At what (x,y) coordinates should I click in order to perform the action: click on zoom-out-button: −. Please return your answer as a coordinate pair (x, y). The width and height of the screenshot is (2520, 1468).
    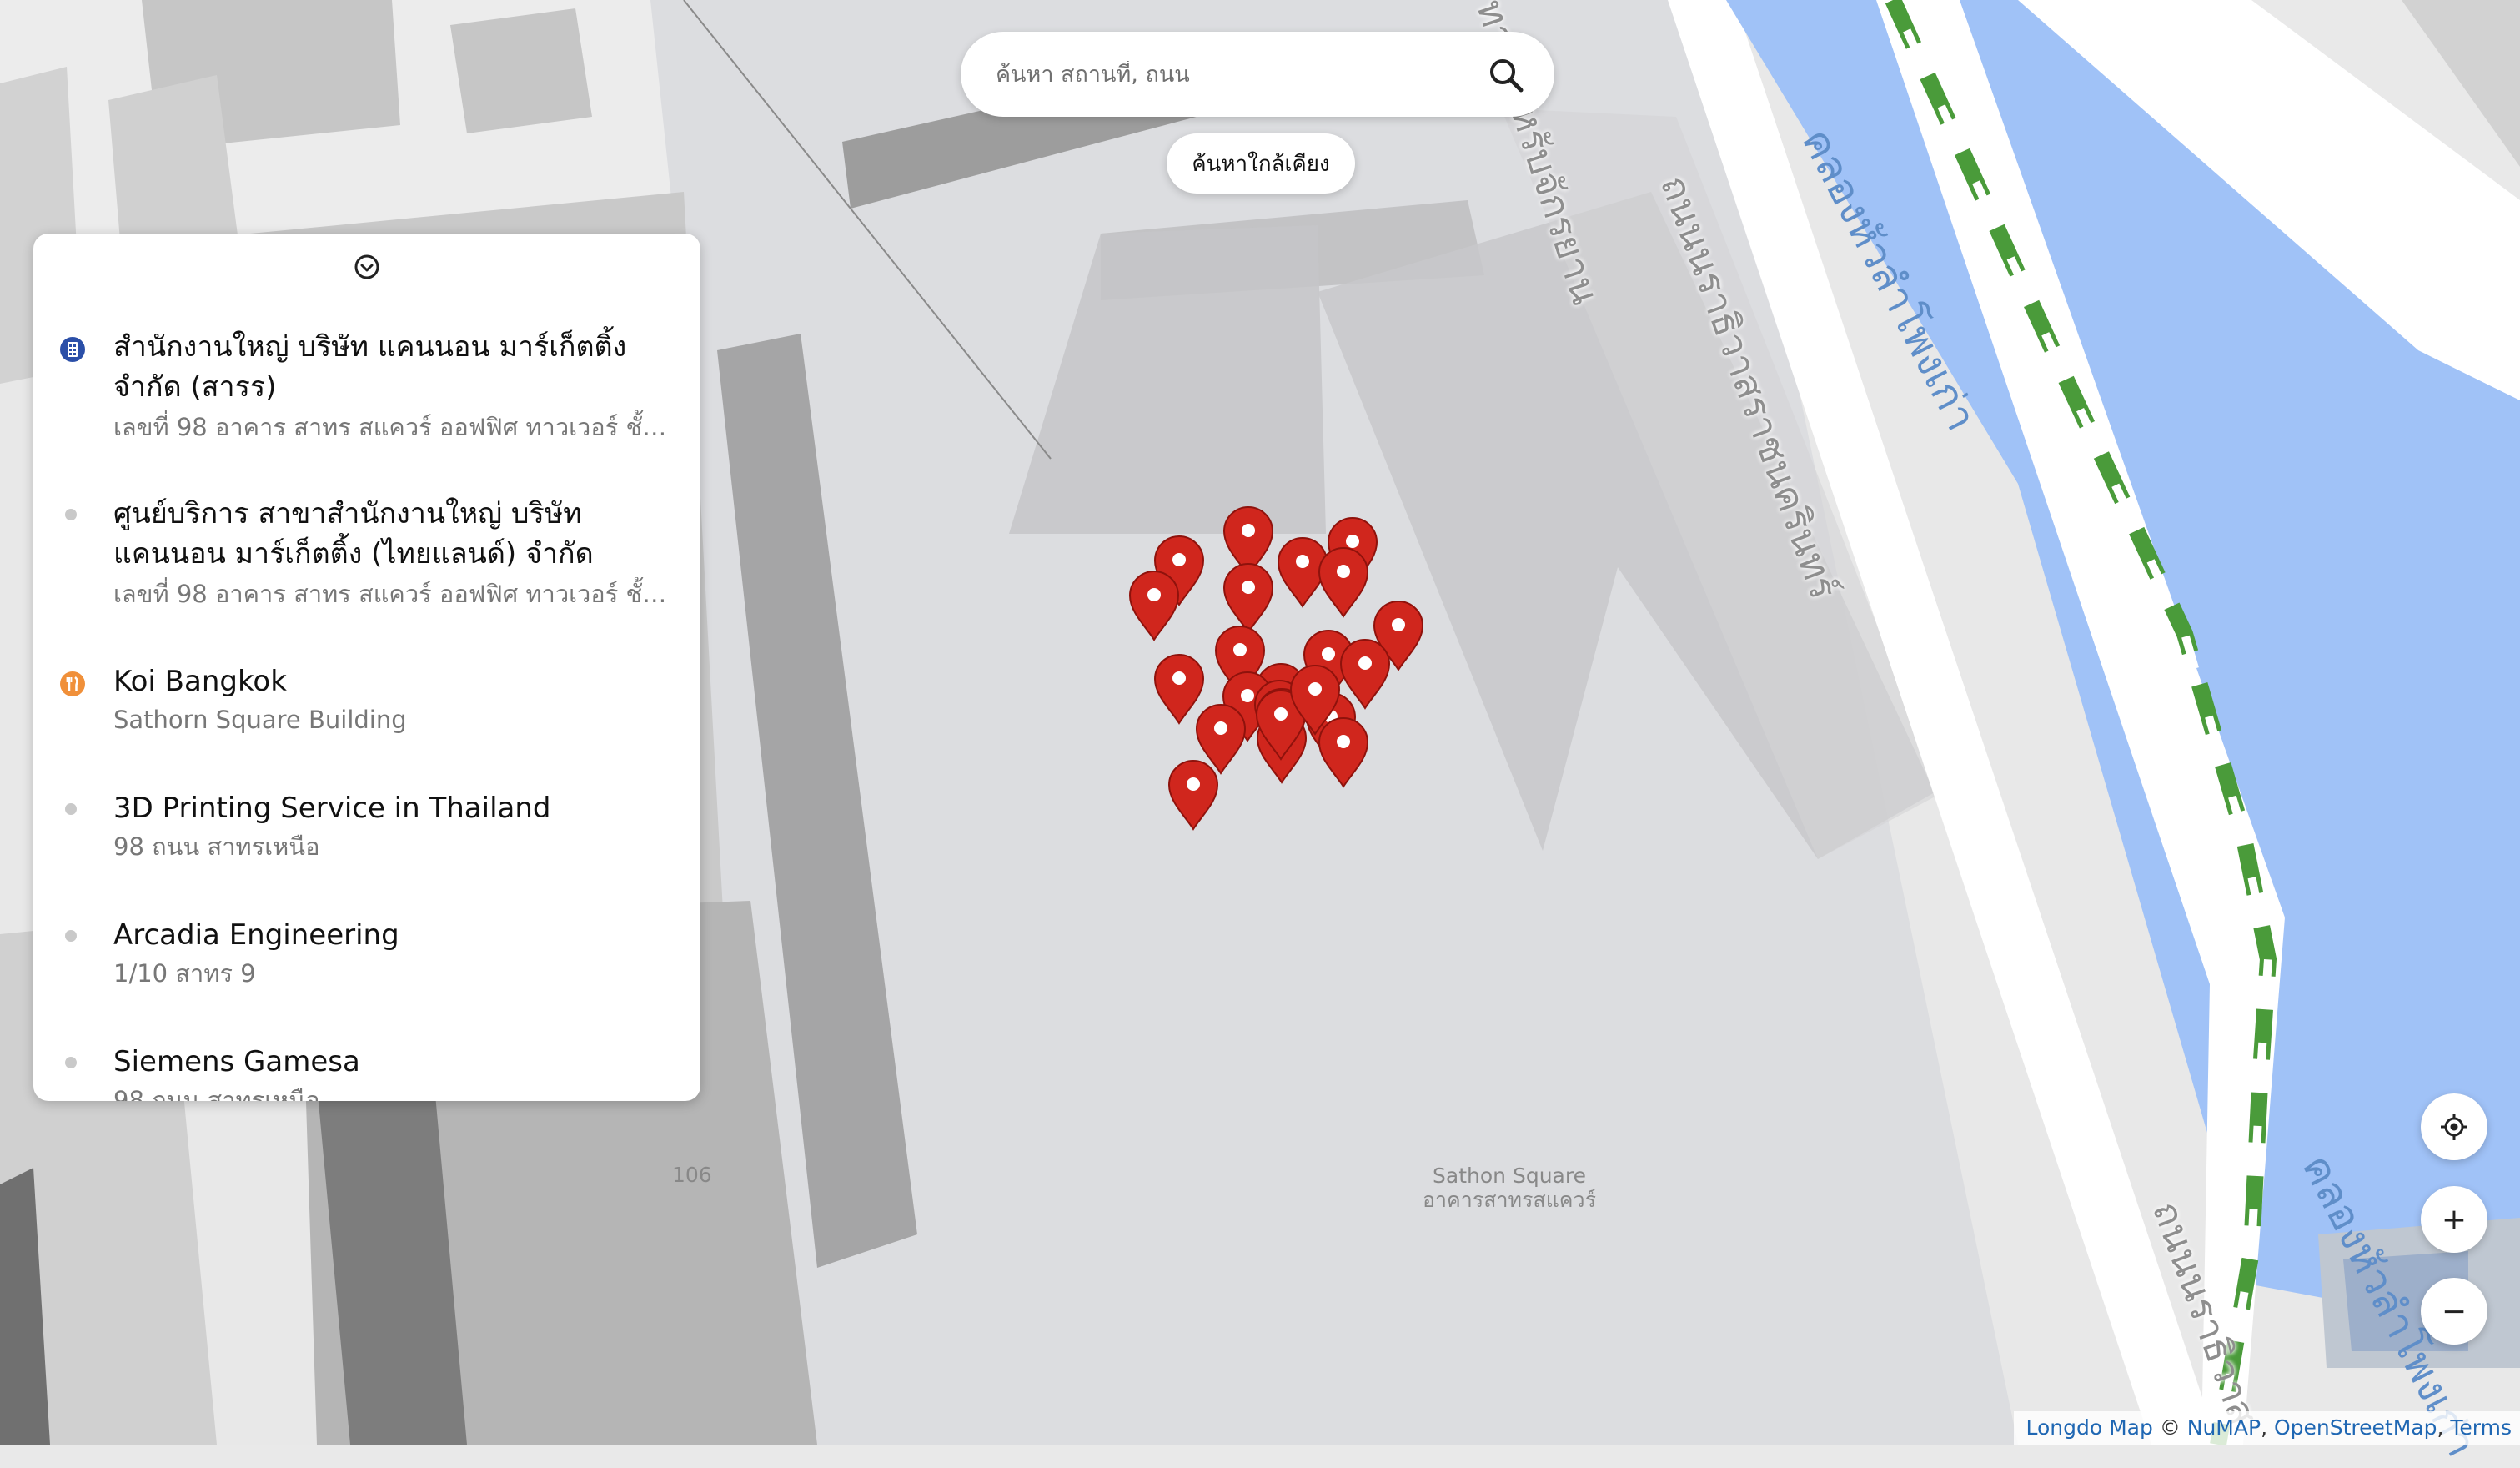
    Looking at the image, I should click on (2454, 1311).